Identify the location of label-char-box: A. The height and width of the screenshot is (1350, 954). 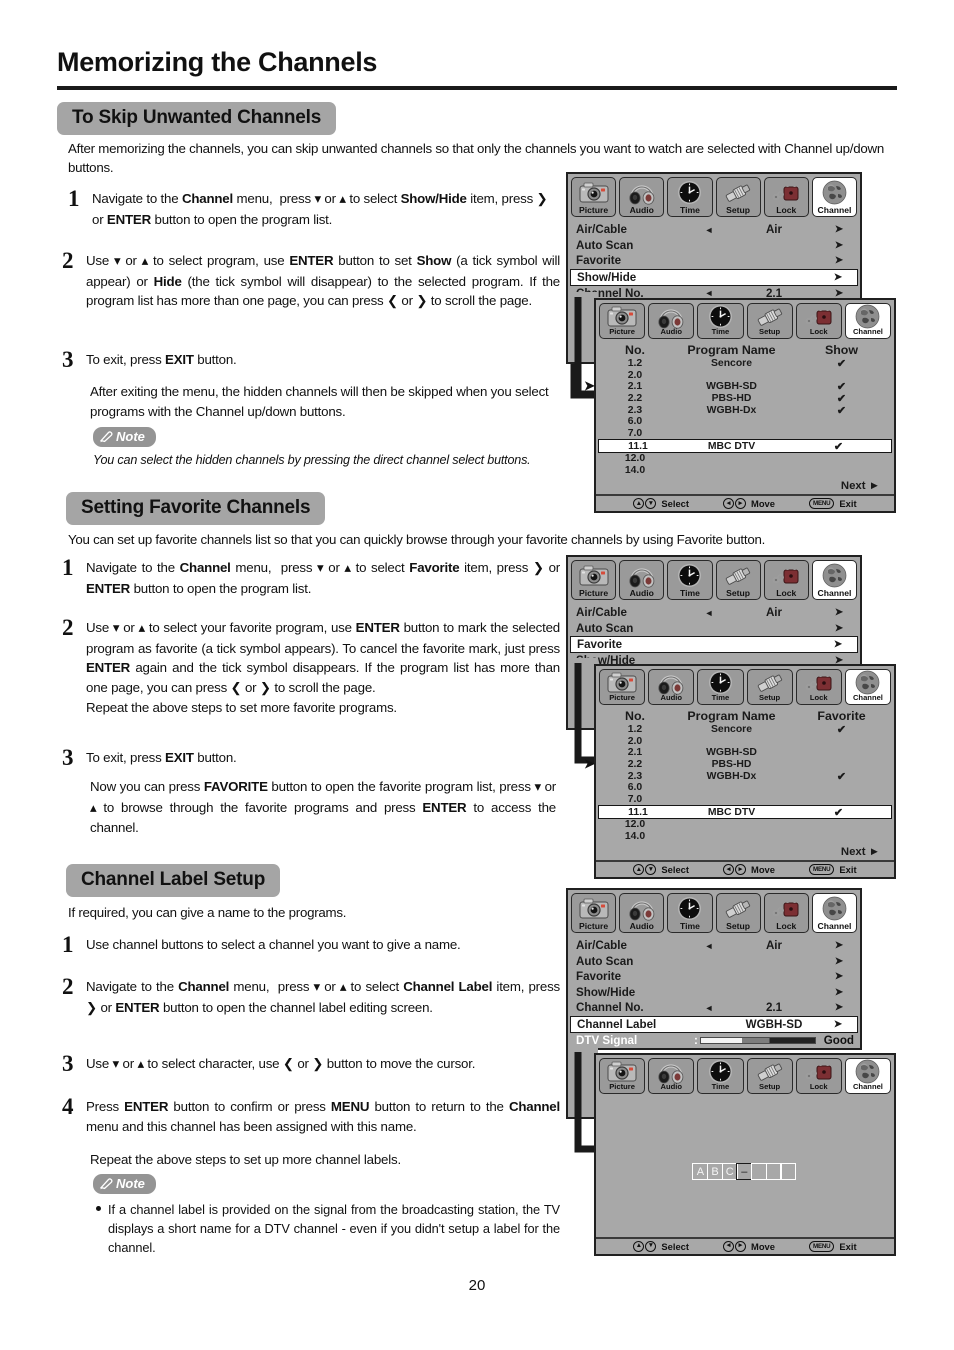
(700, 1171).